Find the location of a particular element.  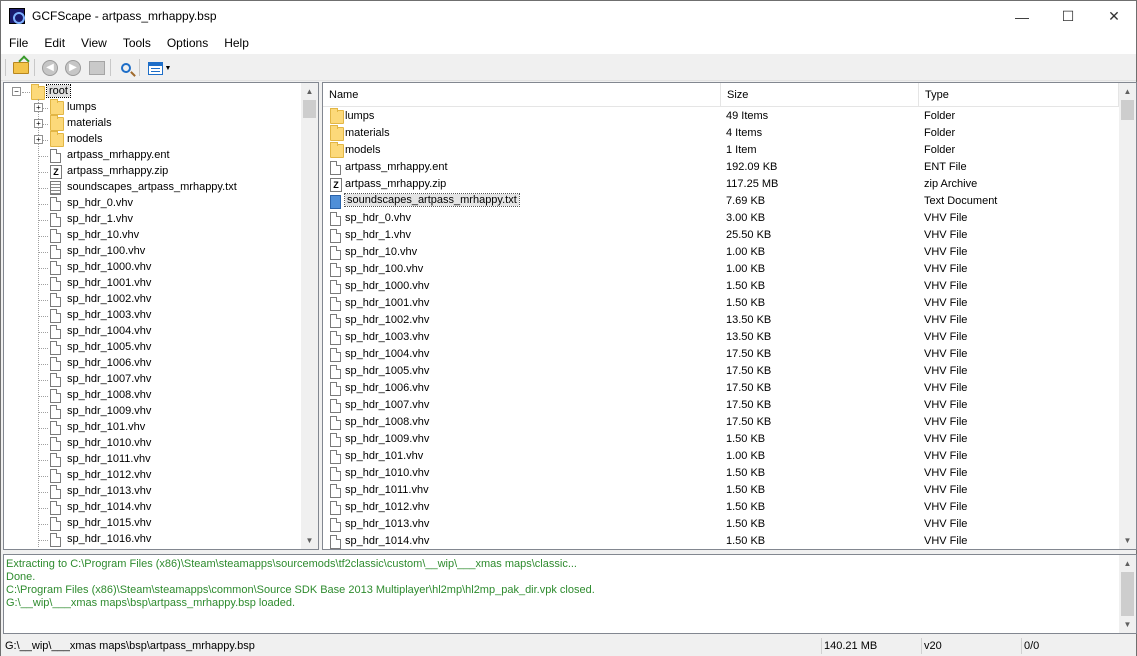

list-item: sp_hdr_1001.vhv 1.50 KB VHV File is located at coordinates (721, 303).